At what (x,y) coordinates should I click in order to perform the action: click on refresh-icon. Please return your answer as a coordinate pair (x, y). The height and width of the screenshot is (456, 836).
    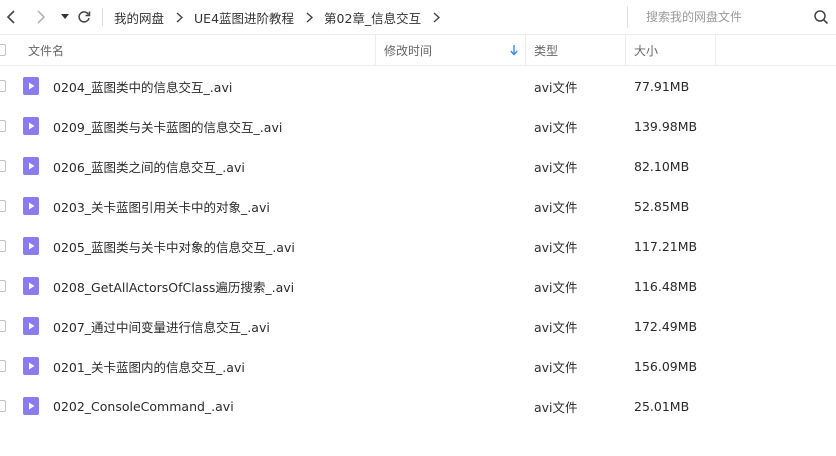
    Looking at the image, I should click on (84, 17).